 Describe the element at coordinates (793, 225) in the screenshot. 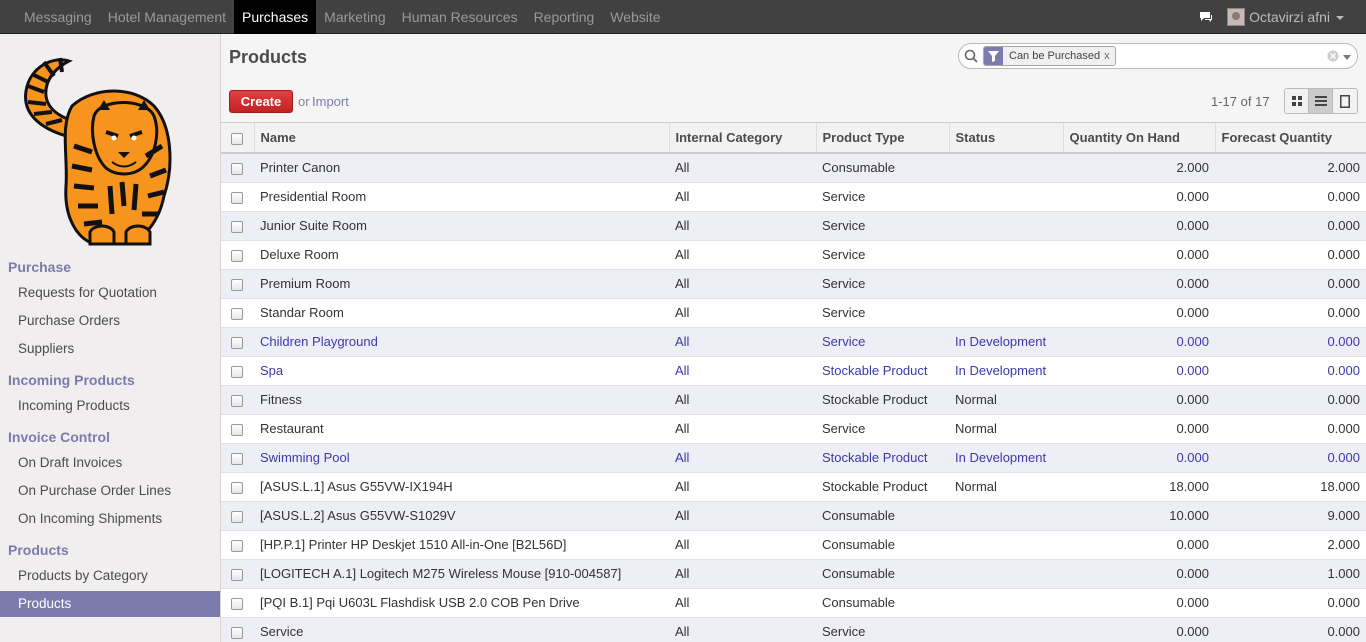

I see `table-row: Junior Suite Room All Service 0.000 0.000` at that location.